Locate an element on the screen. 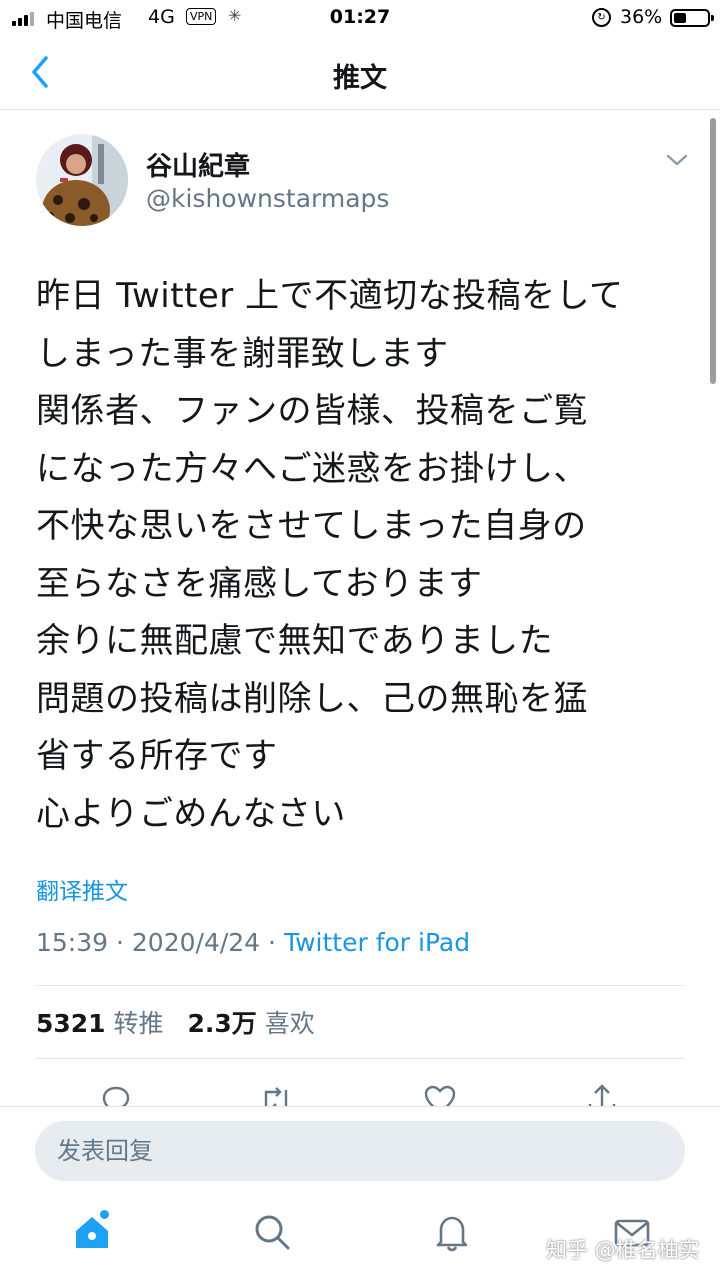 The image size is (720, 1280). like-count: 2.3万 is located at coordinates (222, 1023).